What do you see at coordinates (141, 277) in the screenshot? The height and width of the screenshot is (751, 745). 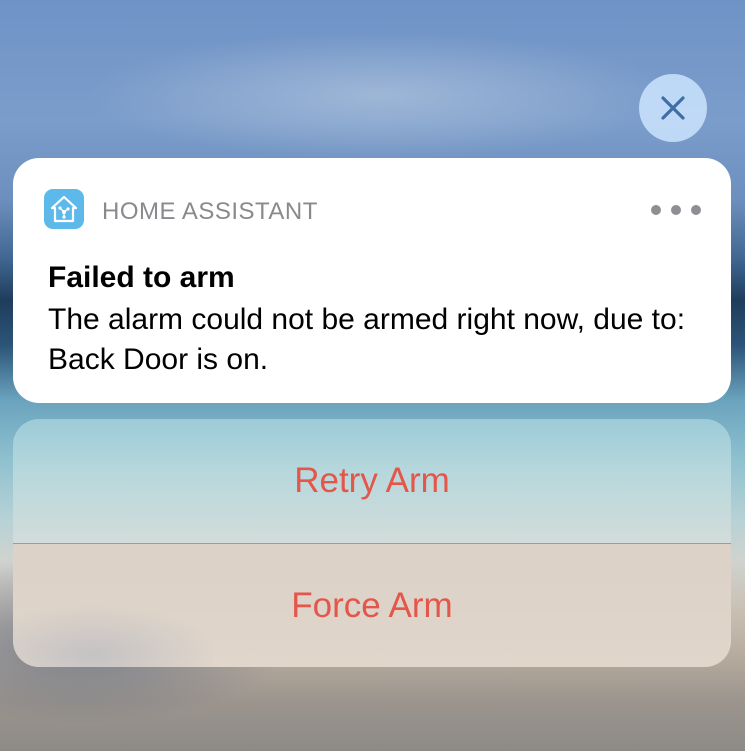 I see `notification-title: Failed to arm` at bounding box center [141, 277].